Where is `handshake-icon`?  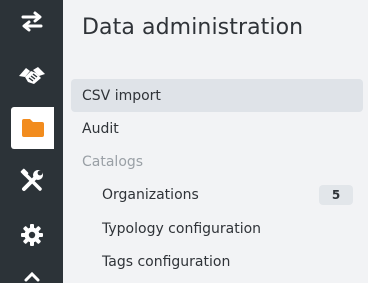
handshake-icon is located at coordinates (32, 75).